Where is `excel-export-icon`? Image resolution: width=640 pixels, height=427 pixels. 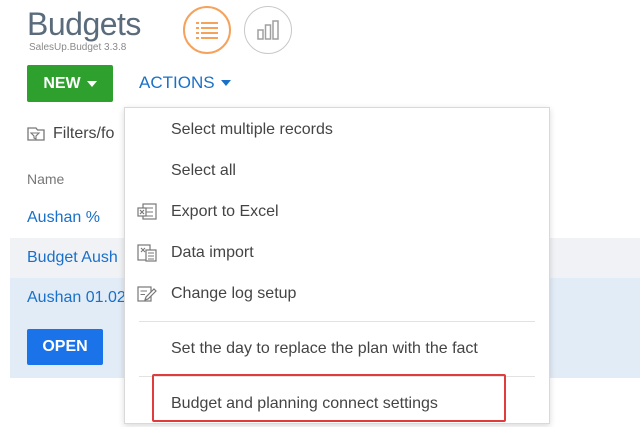 excel-export-icon is located at coordinates (147, 211).